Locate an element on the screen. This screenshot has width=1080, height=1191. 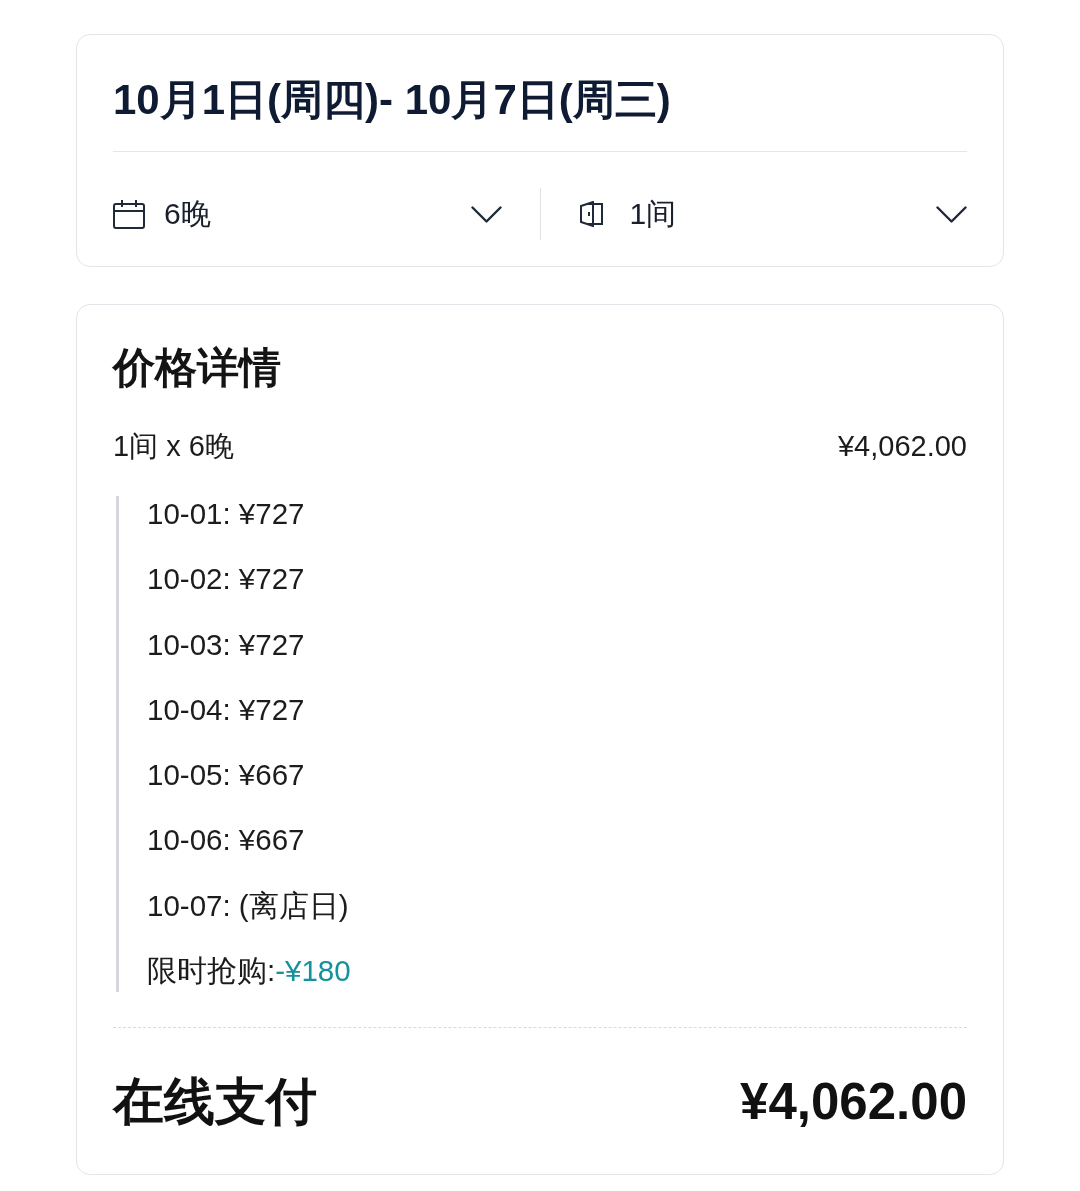
nightly-rate: 10-03: ¥727 is located at coordinates (226, 644).